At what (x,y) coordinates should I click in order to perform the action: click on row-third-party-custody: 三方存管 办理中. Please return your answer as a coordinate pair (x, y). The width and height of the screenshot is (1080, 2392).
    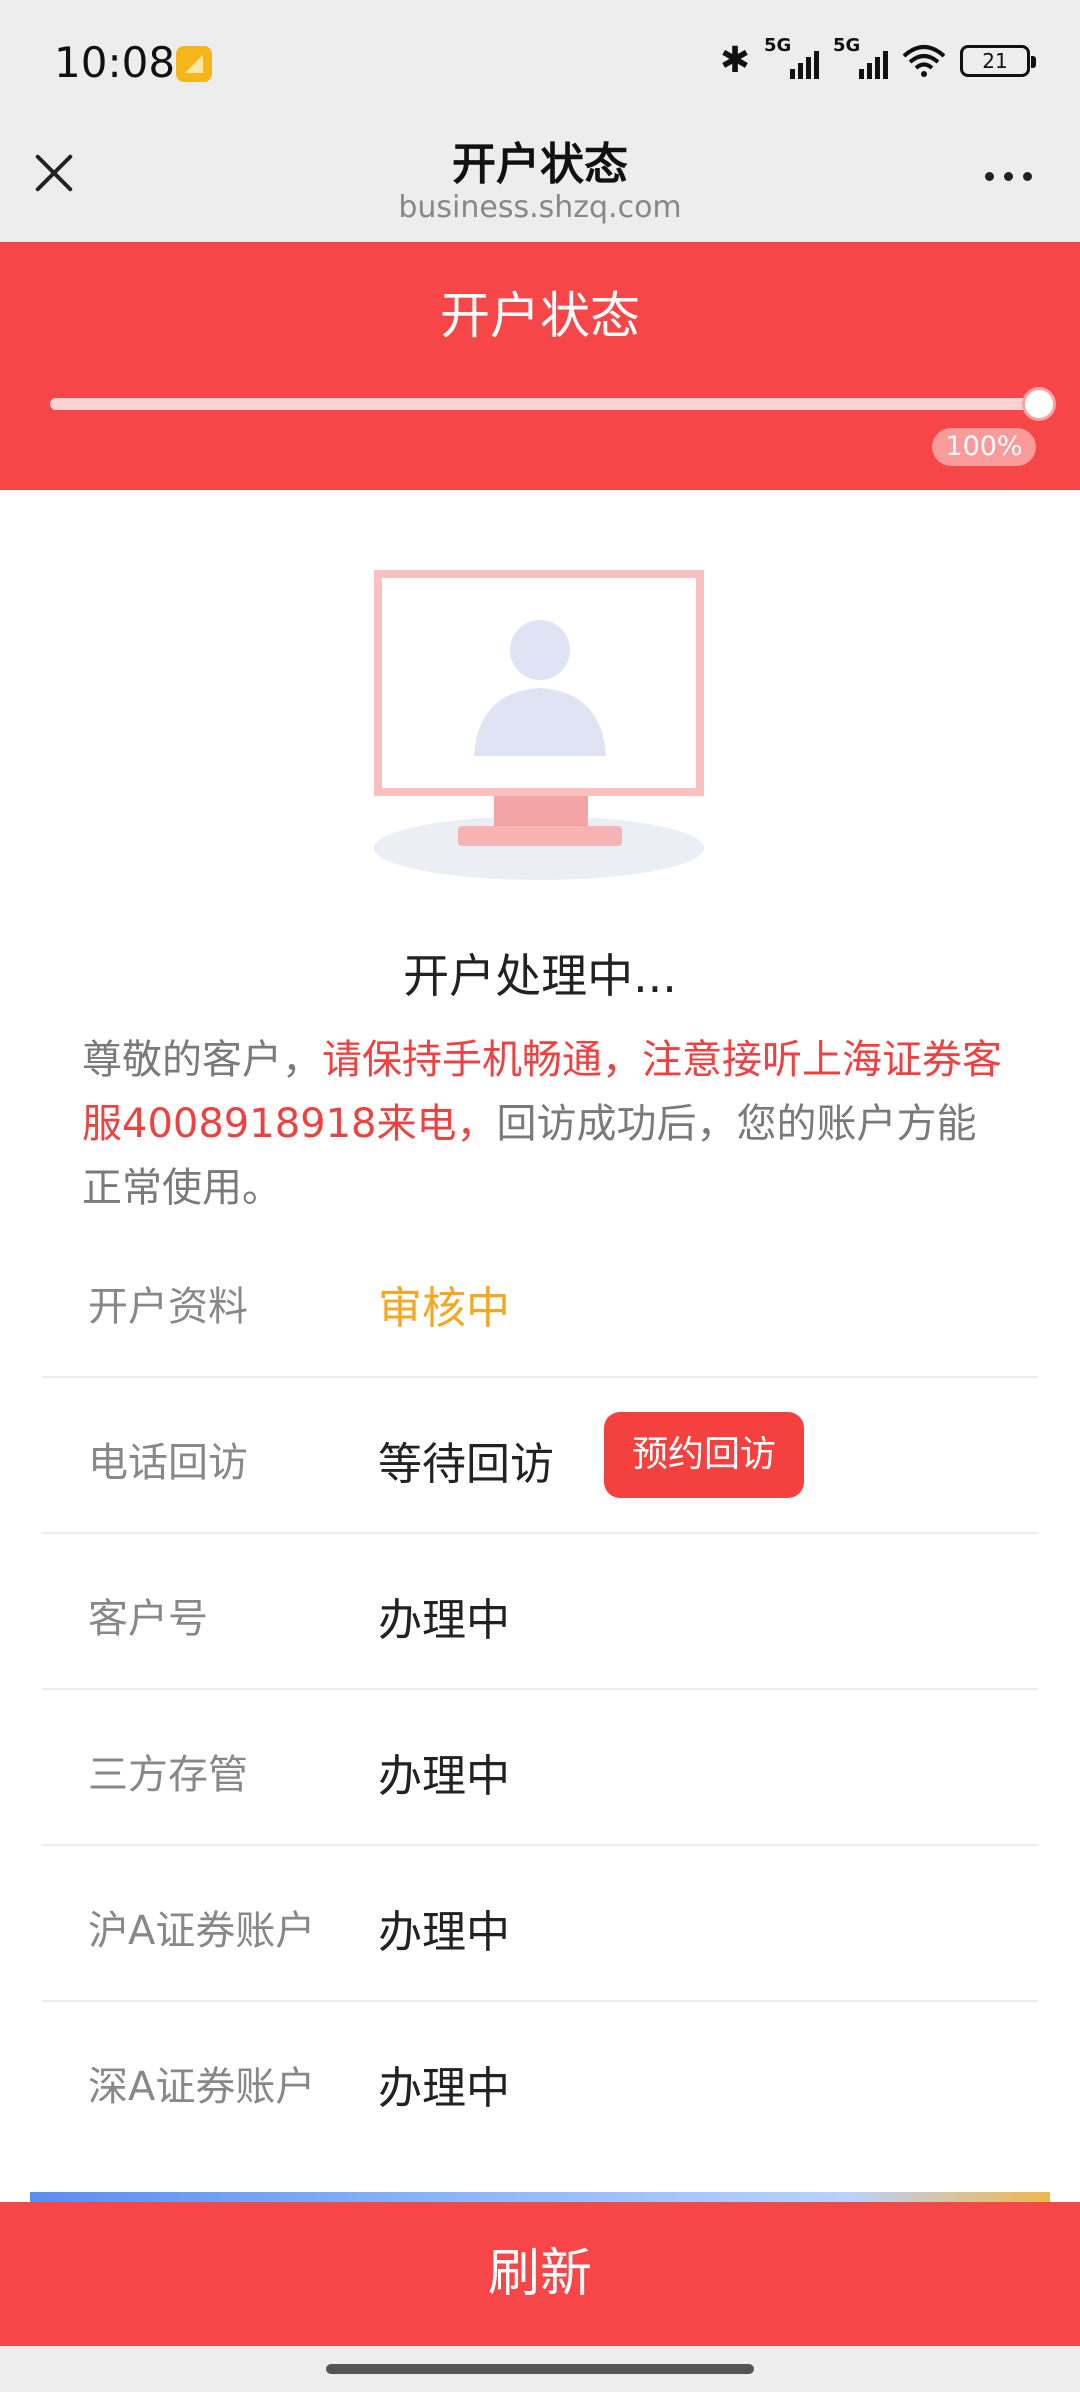
    Looking at the image, I should click on (540, 1768).